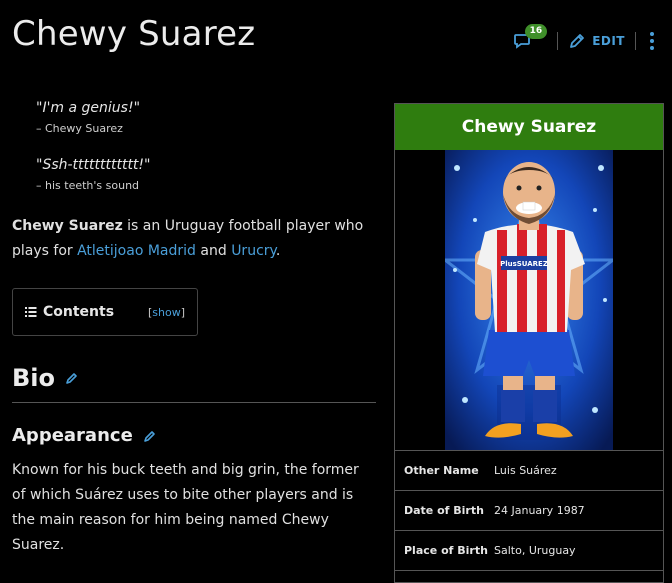 The image size is (672, 583). What do you see at coordinates (34, 378) in the screenshot?
I see `section-title: Bio` at bounding box center [34, 378].